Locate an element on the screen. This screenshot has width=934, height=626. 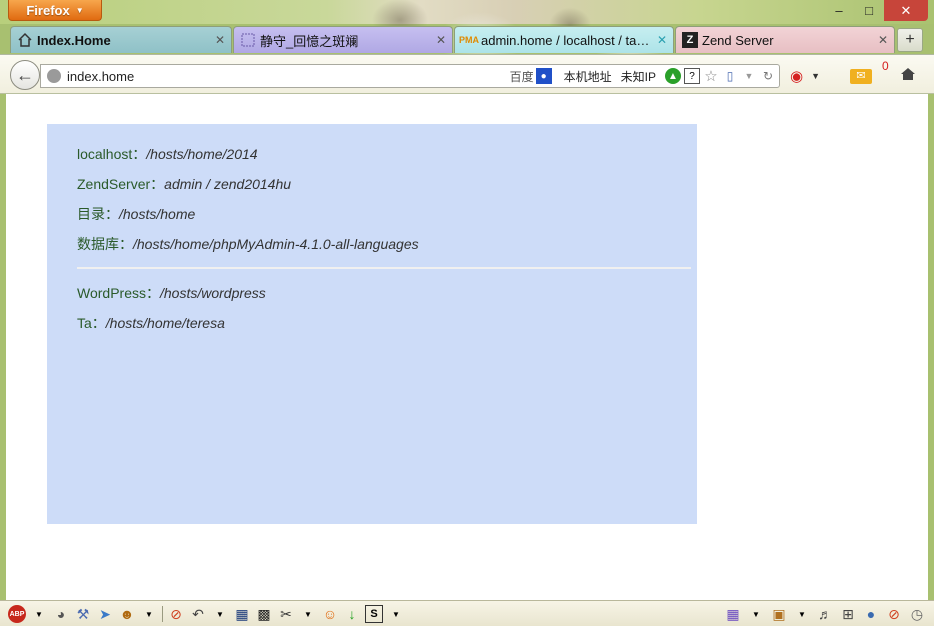
entry-key: localhost： is located at coordinates (112, 154).